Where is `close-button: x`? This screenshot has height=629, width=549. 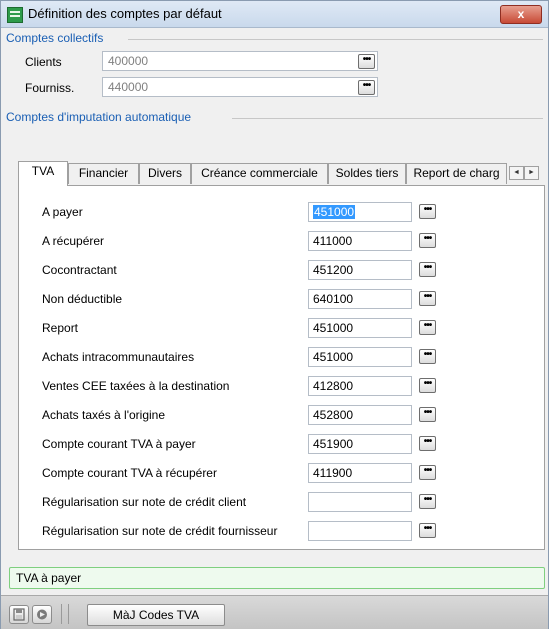 close-button: x is located at coordinates (521, 14).